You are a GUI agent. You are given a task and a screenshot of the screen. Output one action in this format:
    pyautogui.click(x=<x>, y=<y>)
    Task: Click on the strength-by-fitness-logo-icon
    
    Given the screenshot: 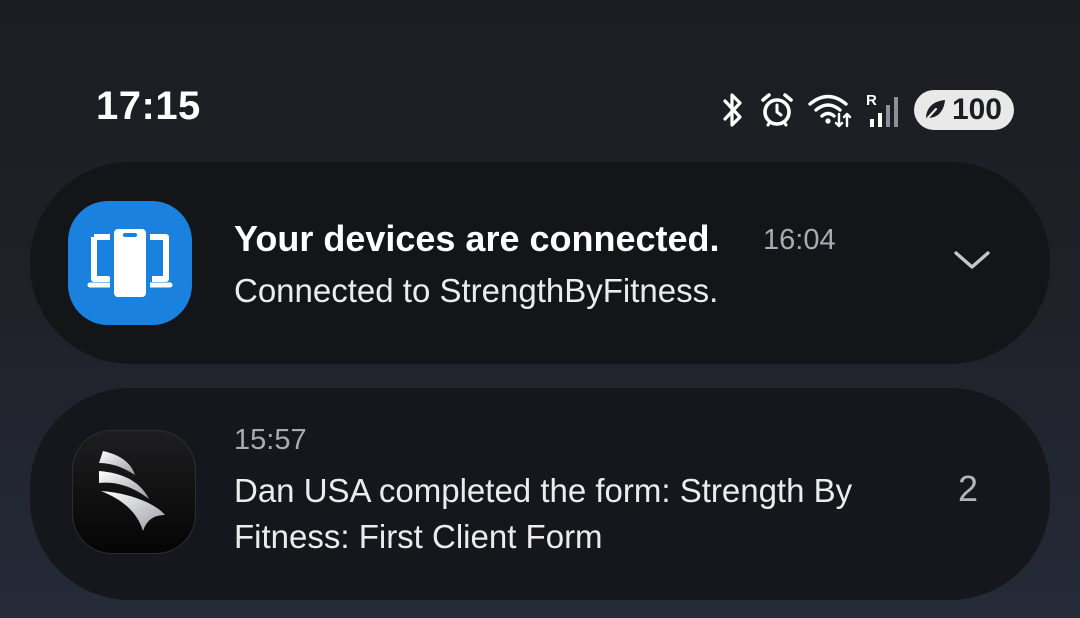 What is the action you would take?
    pyautogui.click(x=134, y=492)
    